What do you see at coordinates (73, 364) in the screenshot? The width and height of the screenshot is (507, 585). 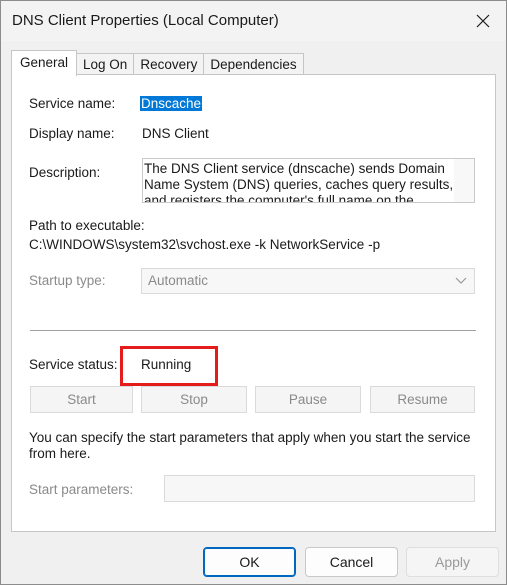 I see `service-status-label: Service status:` at bounding box center [73, 364].